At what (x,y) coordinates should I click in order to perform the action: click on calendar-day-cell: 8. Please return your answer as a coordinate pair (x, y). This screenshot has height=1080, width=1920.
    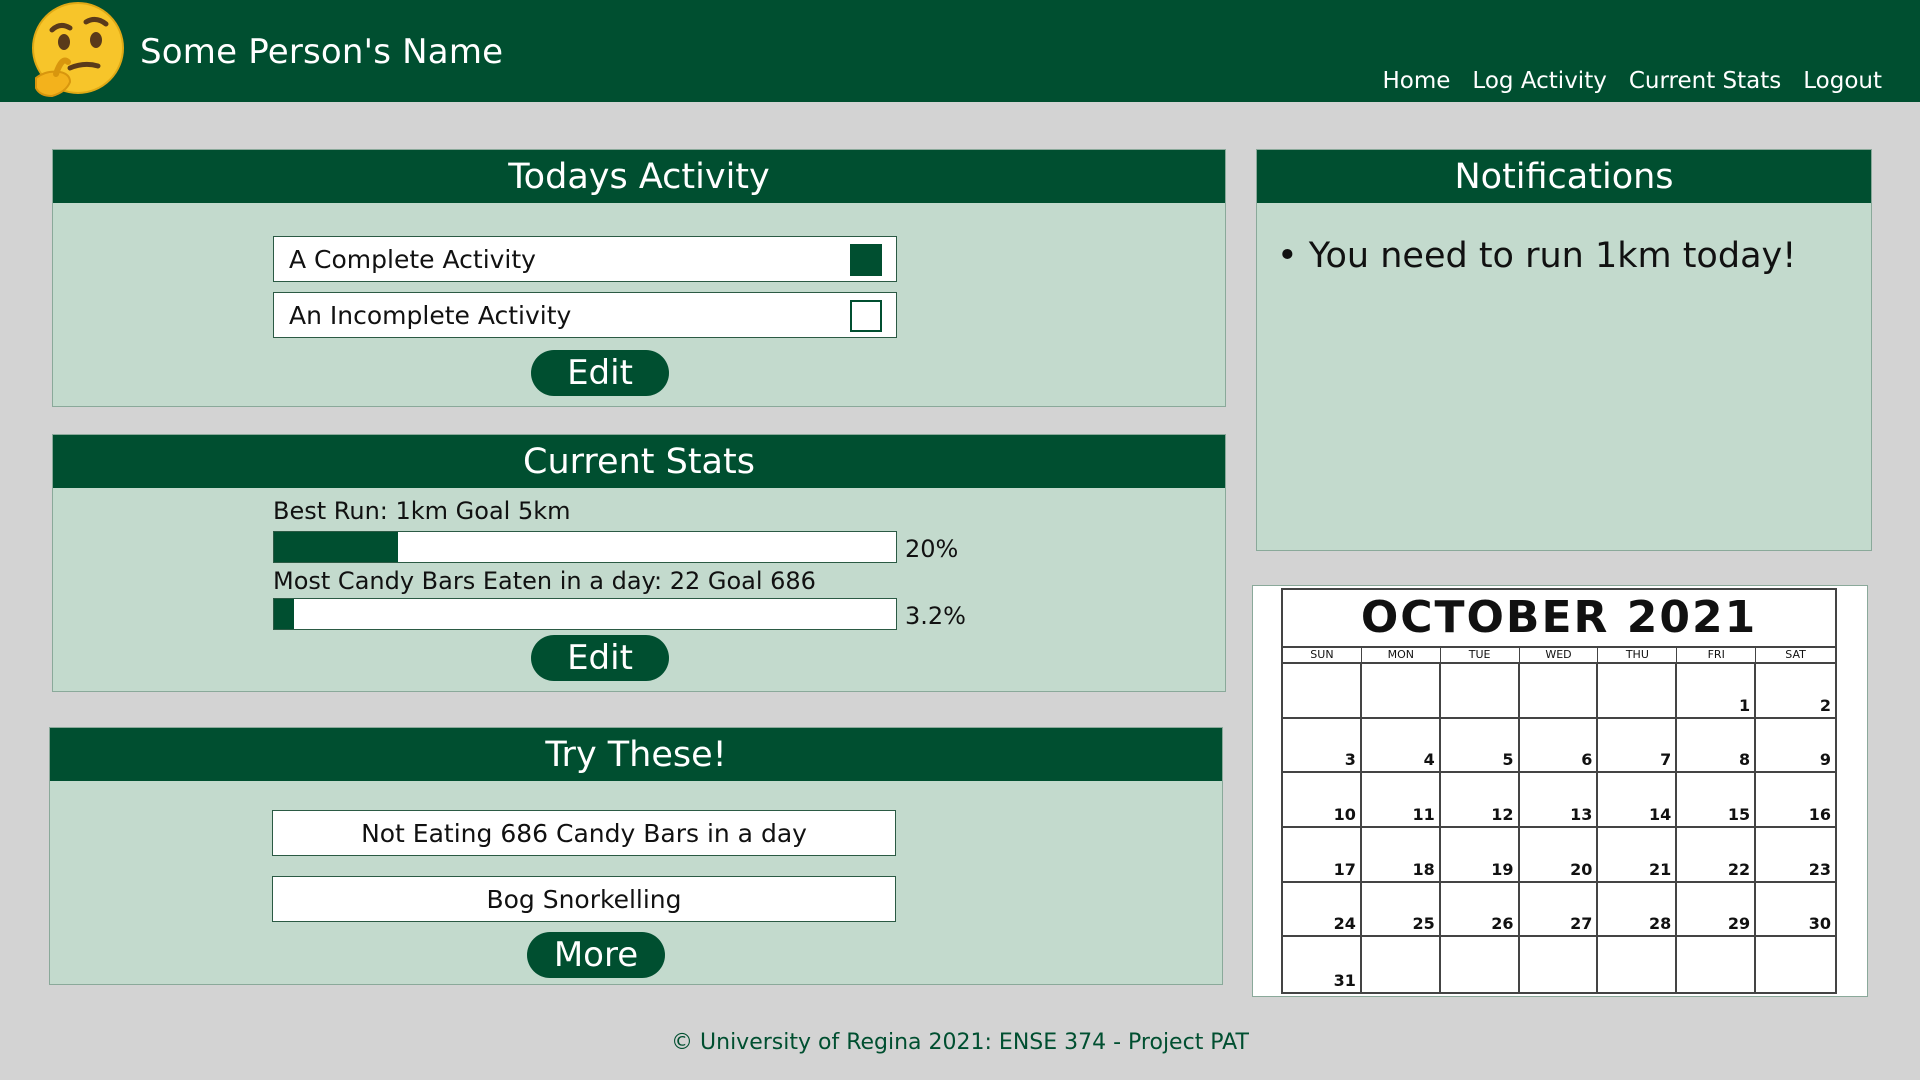
    Looking at the image, I should click on (1717, 746).